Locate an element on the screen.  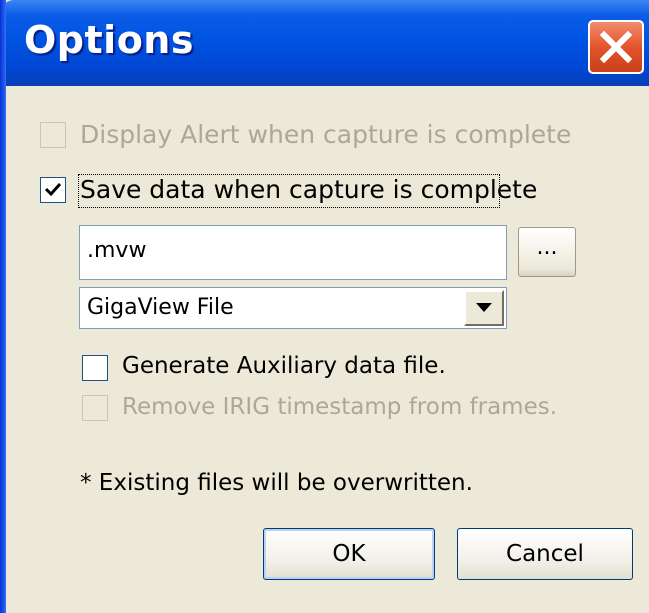
chevron-down-icon is located at coordinates (484, 307).